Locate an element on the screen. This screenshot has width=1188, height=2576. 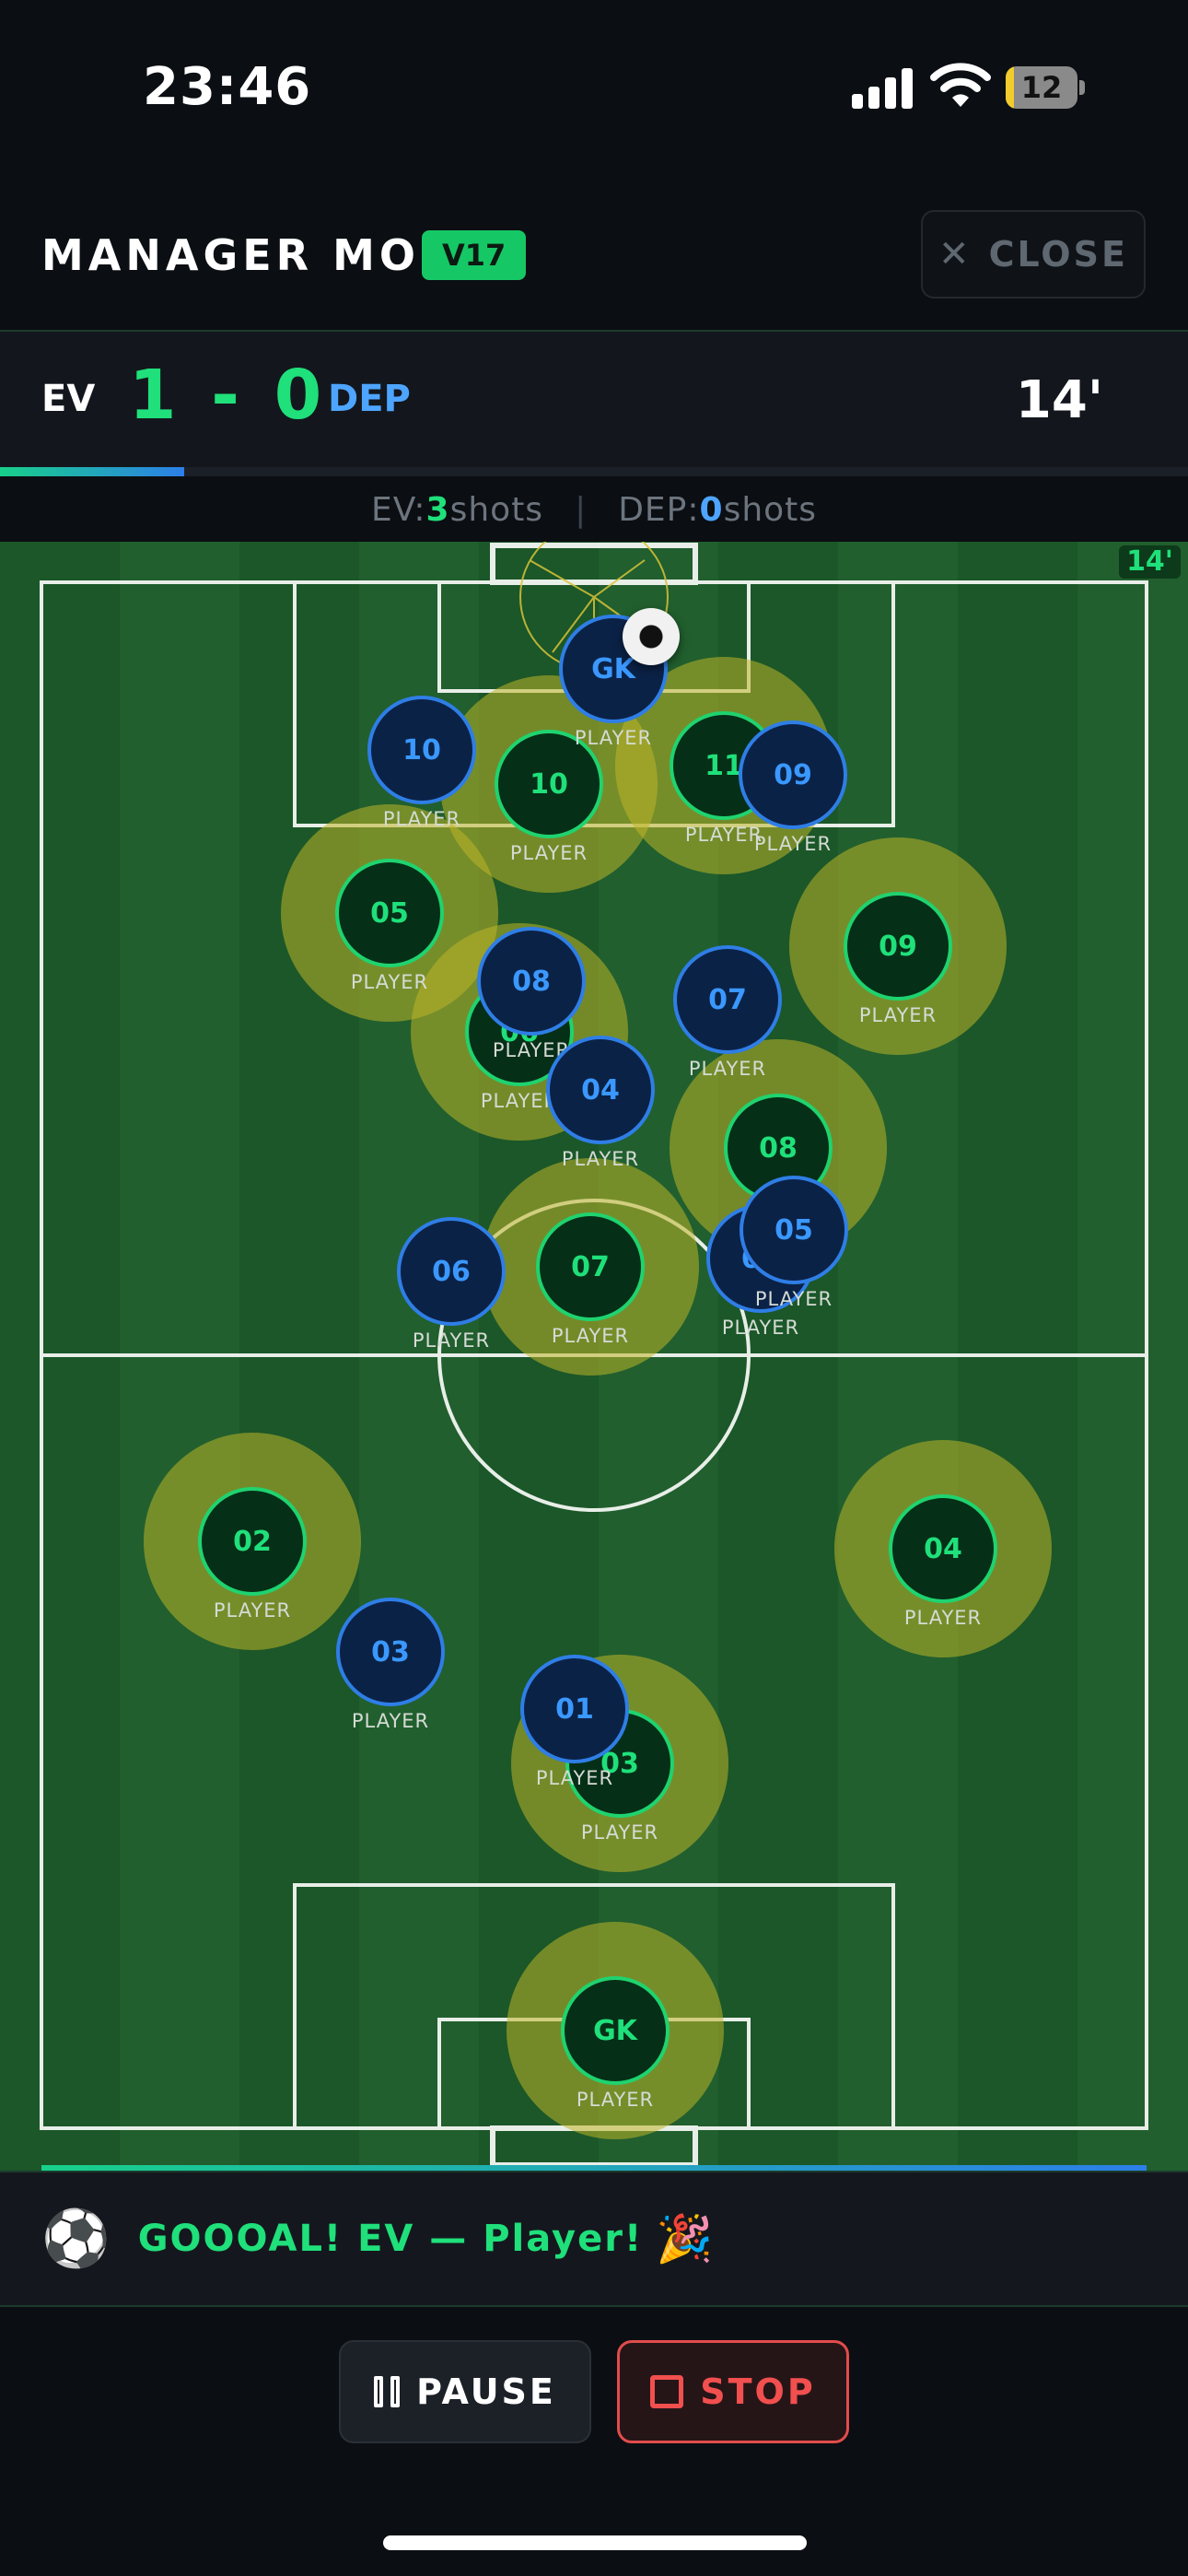
away-player-9: 05 PLAYER is located at coordinates (794, 1245).